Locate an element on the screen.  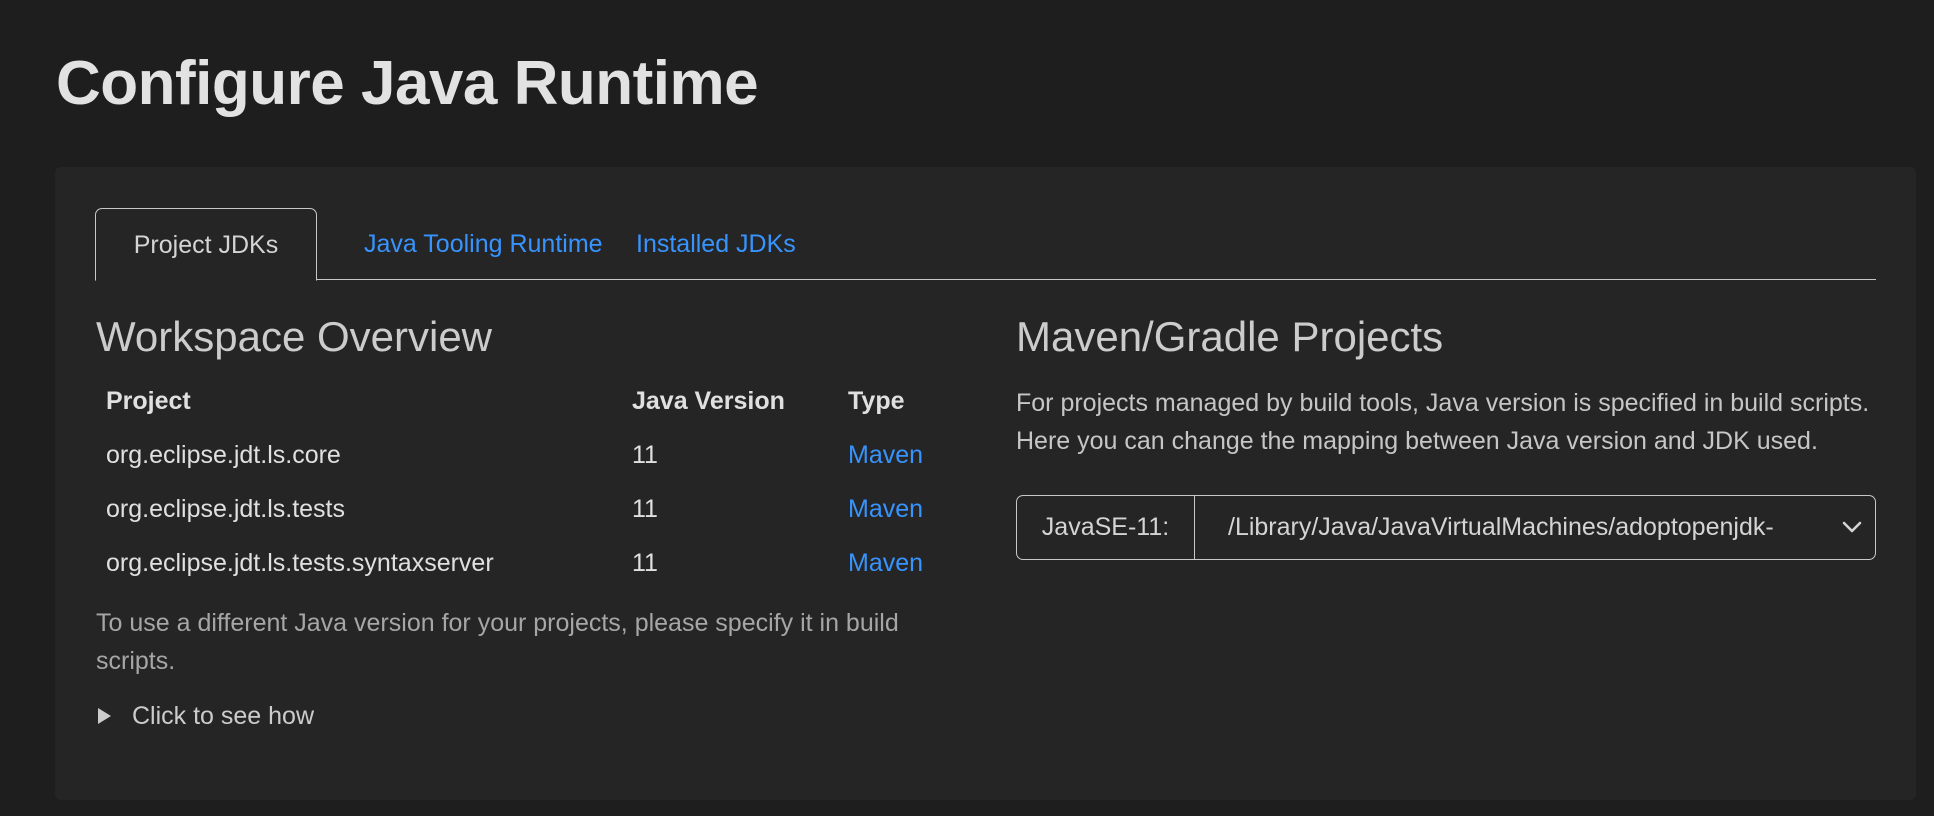
tab-installed-jdks: Installed JDKs is located at coordinates (716, 244).